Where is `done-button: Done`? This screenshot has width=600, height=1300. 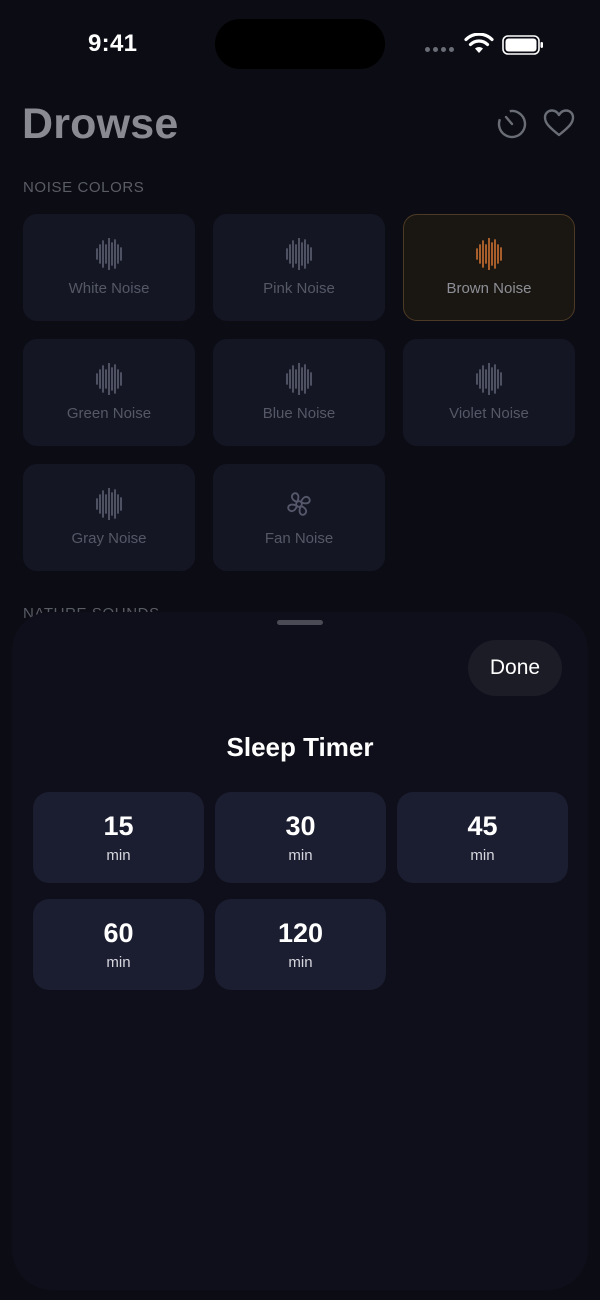
done-button: Done is located at coordinates (515, 668).